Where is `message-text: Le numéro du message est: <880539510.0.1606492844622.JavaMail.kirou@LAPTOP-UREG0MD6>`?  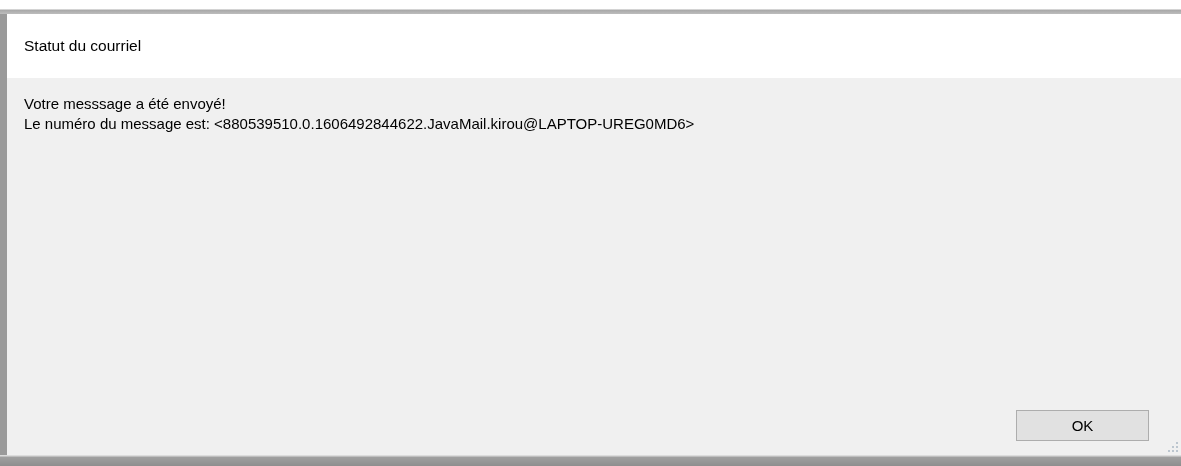
message-text: Le numéro du message est: <880539510.0.1606492844622.JavaMail.kirou@LAPTOP-UREG0MD6> is located at coordinates (360, 124).